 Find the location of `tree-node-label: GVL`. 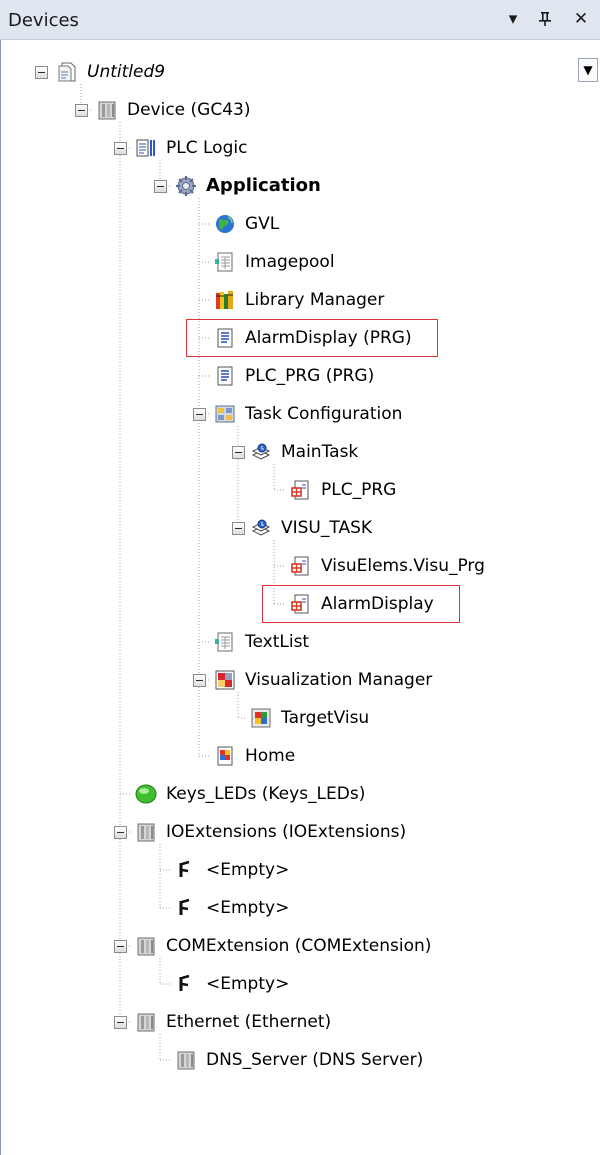

tree-node-label: GVL is located at coordinates (262, 224).